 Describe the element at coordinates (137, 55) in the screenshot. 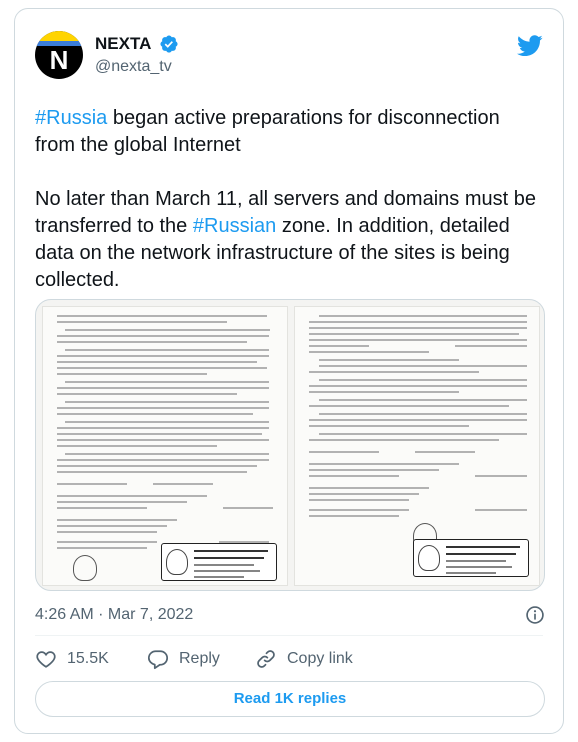

I see `author-info: NEXTA @nexta_tv` at that location.